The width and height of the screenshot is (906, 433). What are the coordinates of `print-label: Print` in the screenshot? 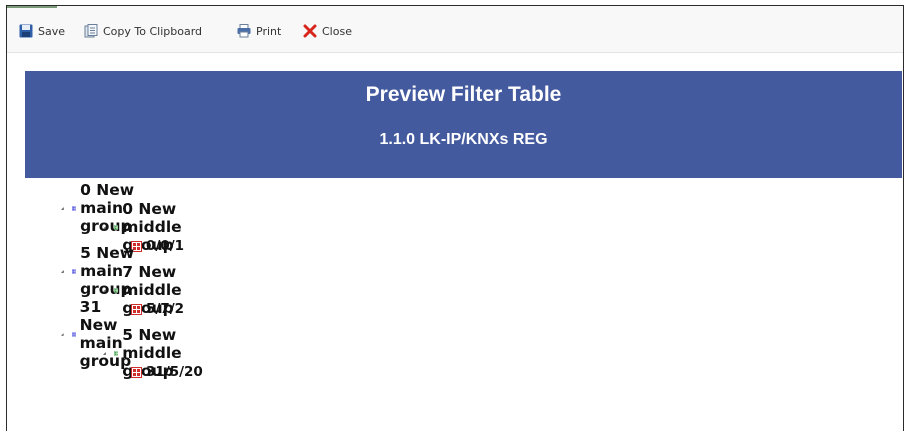 It's located at (269, 31).